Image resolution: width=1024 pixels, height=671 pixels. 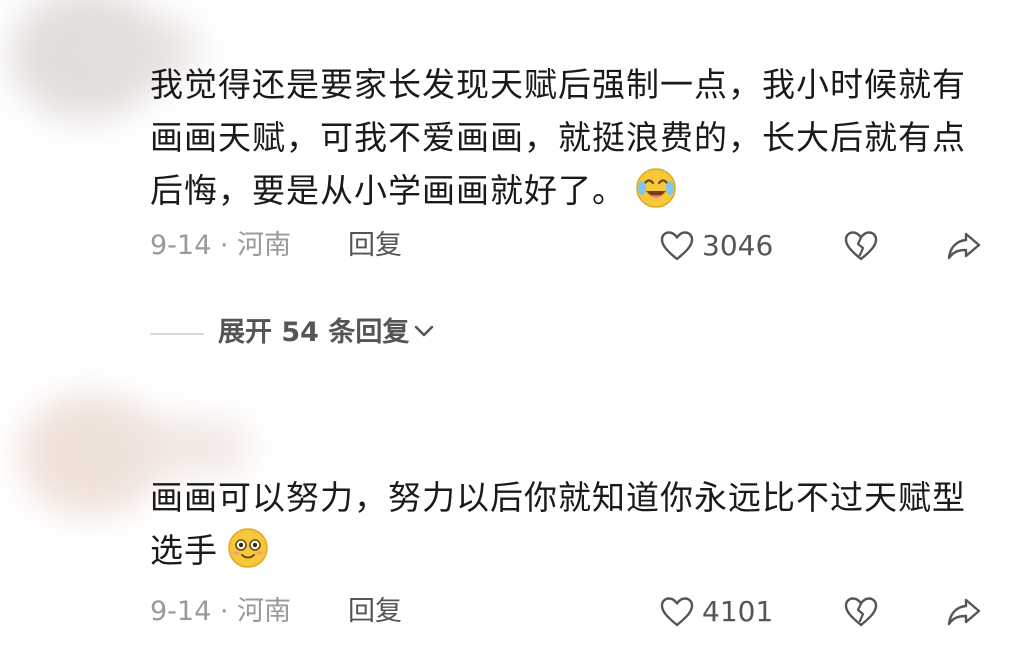 What do you see at coordinates (177, 334) in the screenshot?
I see `divider-line` at bounding box center [177, 334].